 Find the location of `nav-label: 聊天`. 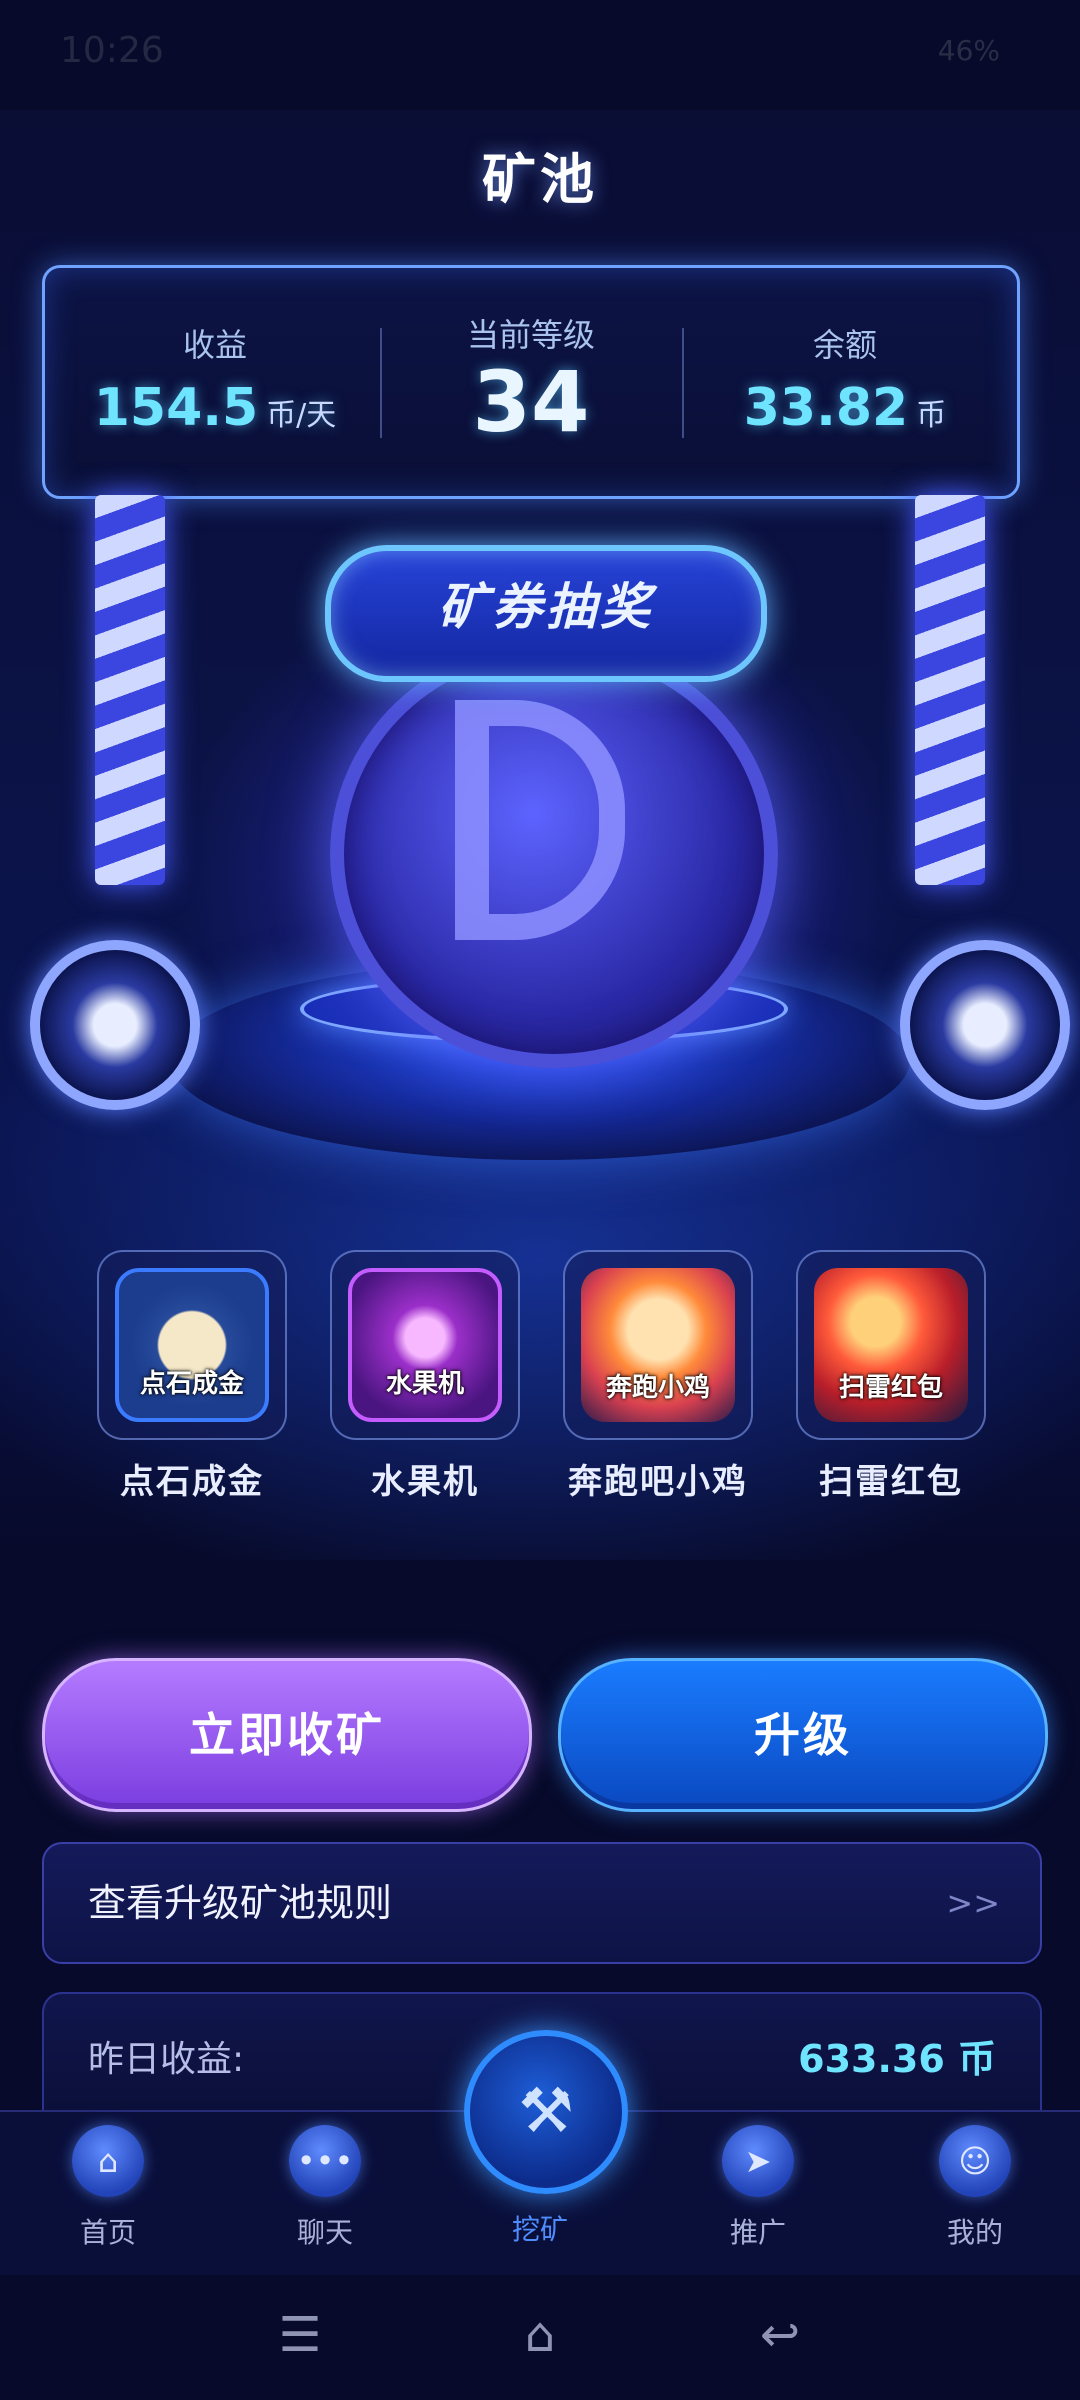

nav-label: 聊天 is located at coordinates (324, 2232).